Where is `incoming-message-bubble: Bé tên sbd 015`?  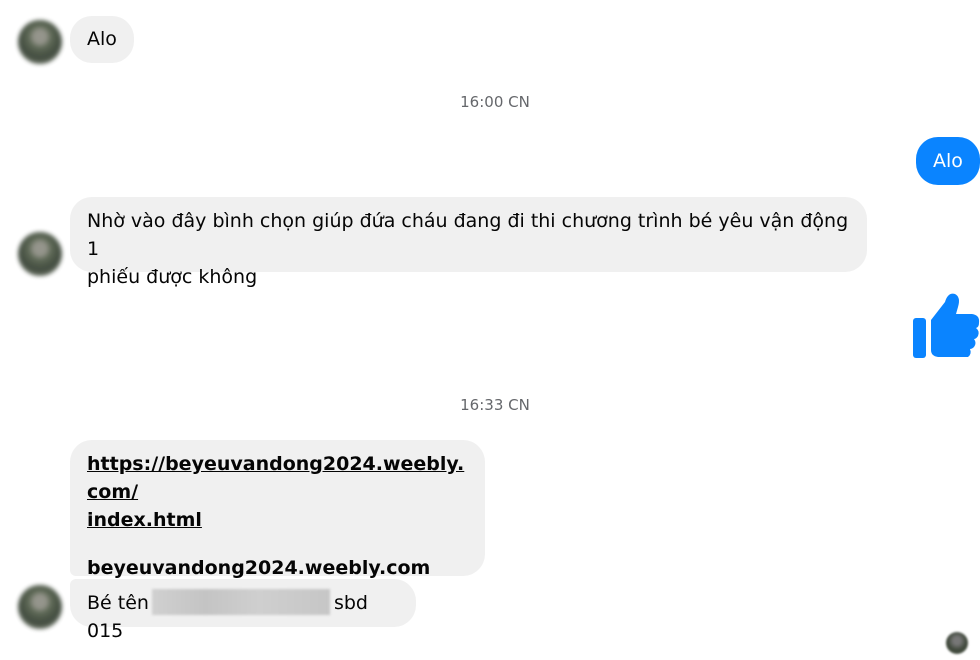 incoming-message-bubble: Bé tên sbd 015 is located at coordinates (243, 610).